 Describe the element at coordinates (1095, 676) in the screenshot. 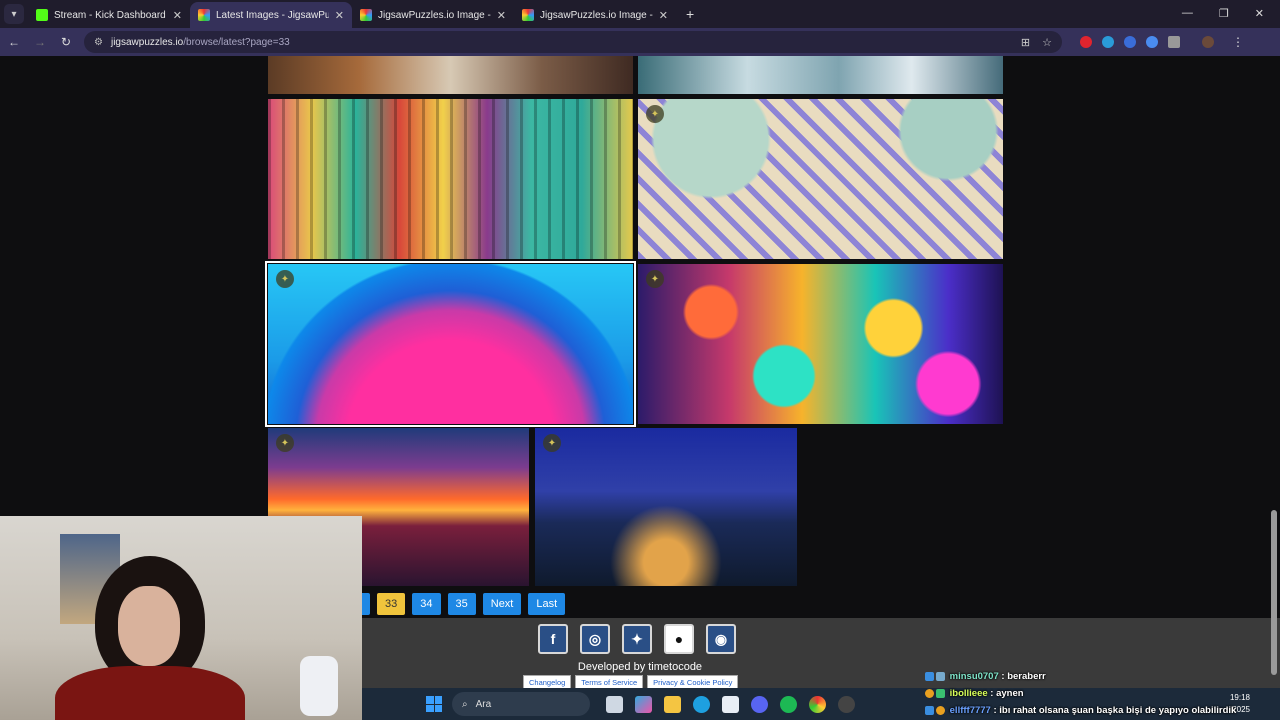

I see `chat-message: minsu0707 : beraberr` at that location.